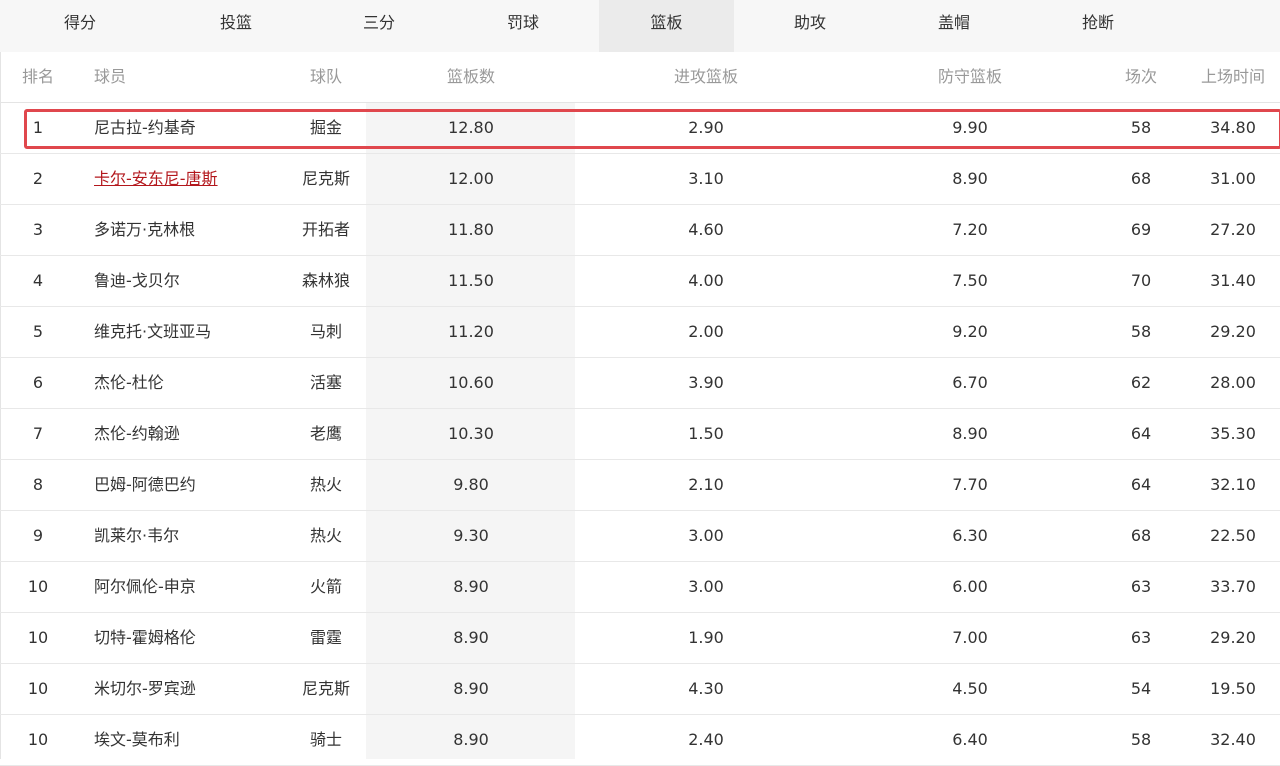 The width and height of the screenshot is (1280, 766). What do you see at coordinates (706, 127) in the screenshot?
I see `offensive-rebounds-cell: 2.90` at bounding box center [706, 127].